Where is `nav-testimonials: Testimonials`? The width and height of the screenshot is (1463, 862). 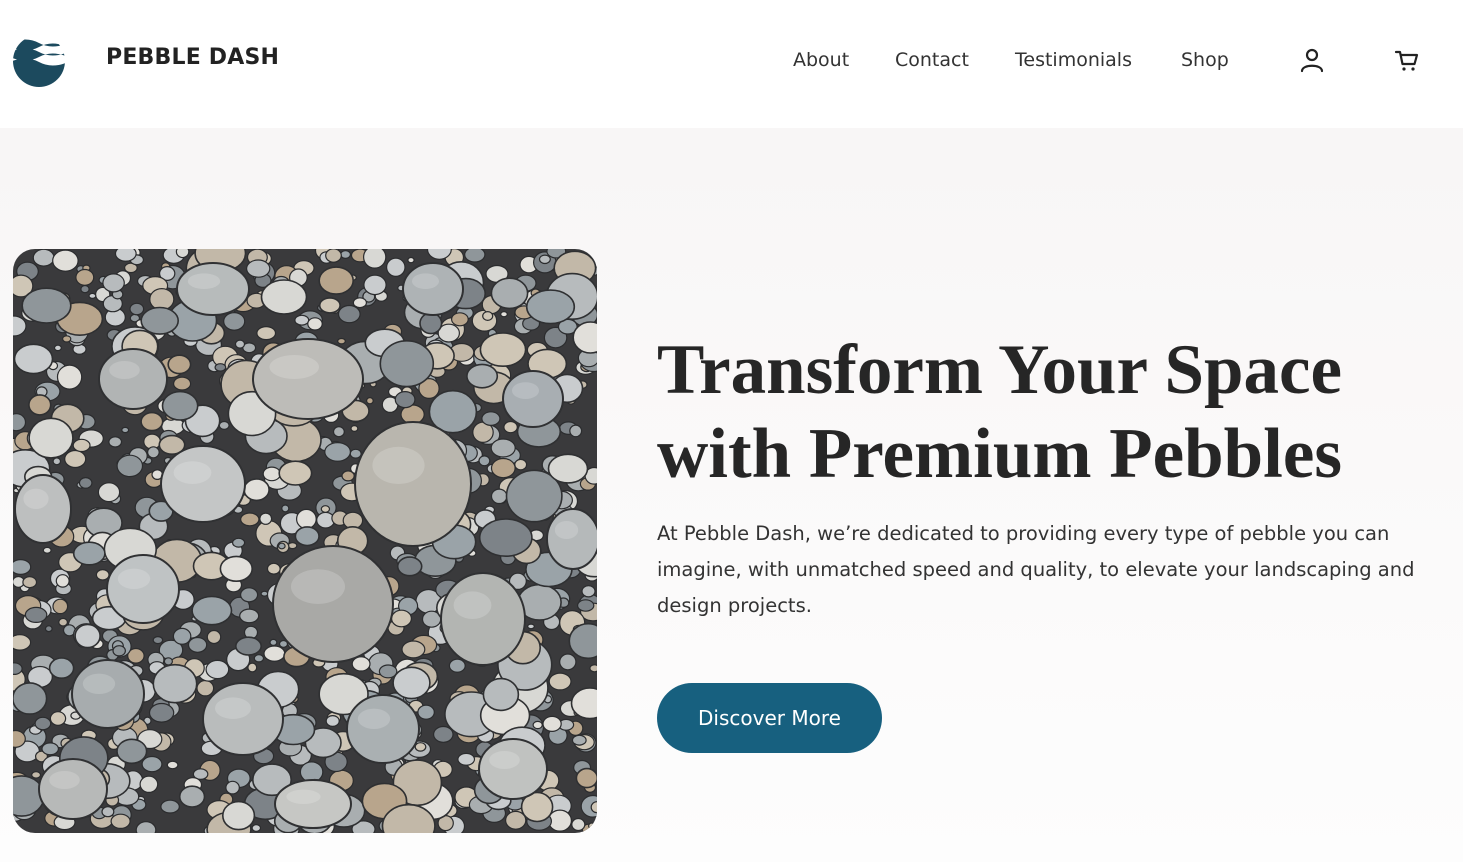 nav-testimonials: Testimonials is located at coordinates (1073, 60).